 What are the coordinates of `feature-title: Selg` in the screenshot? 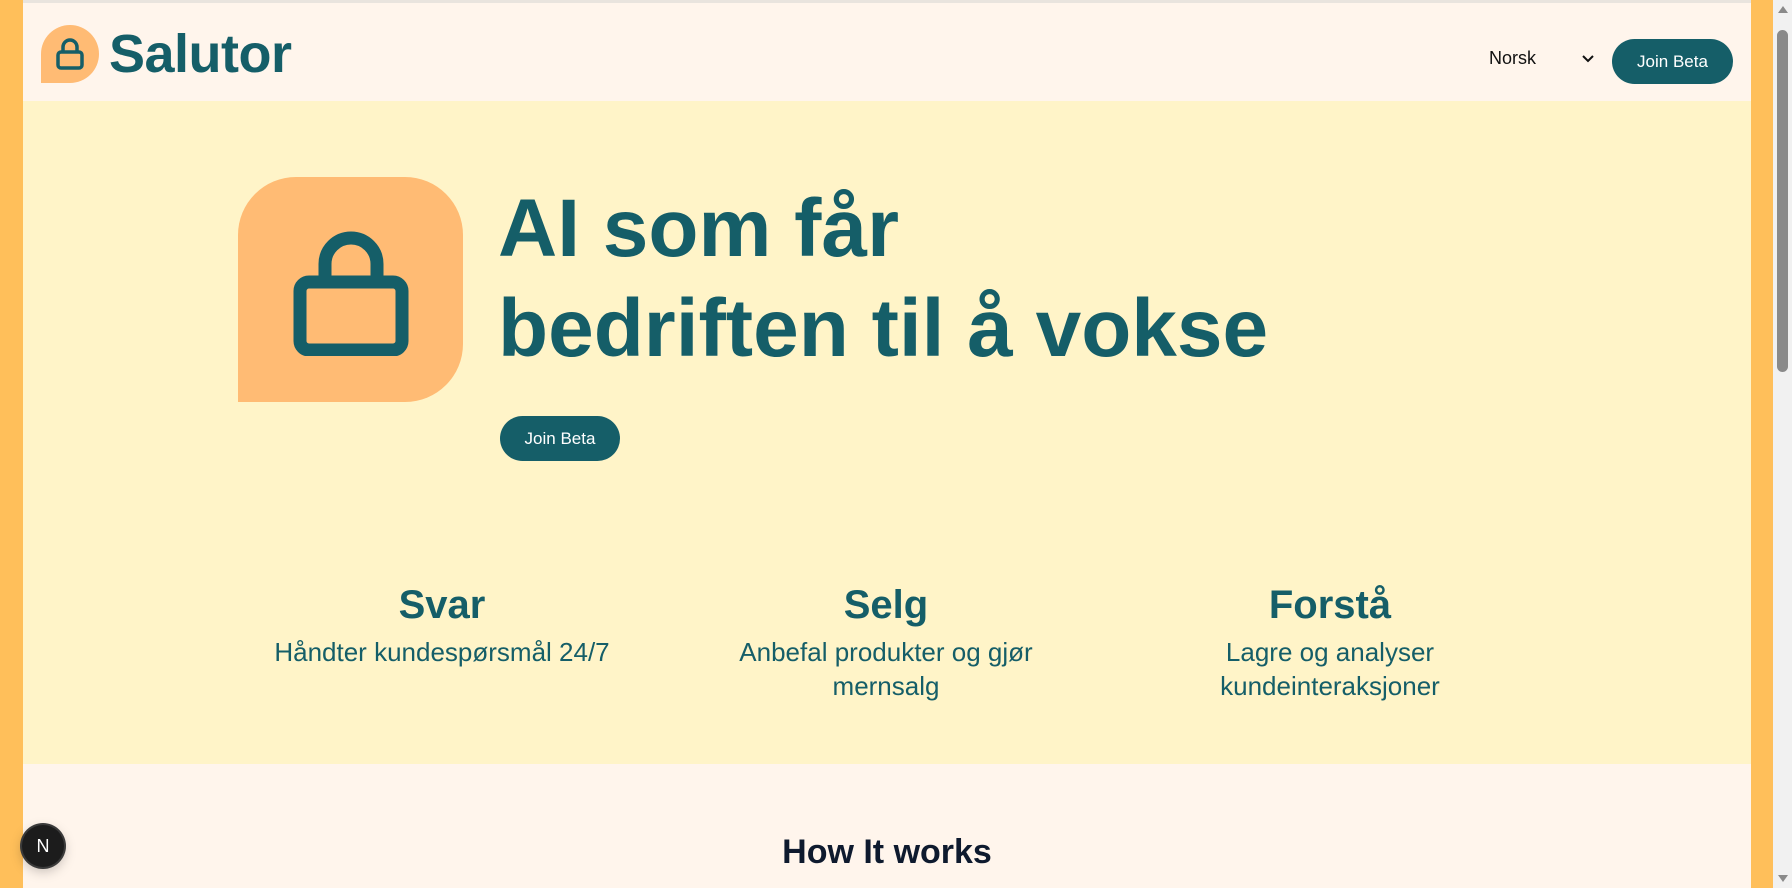 It's located at (886, 605).